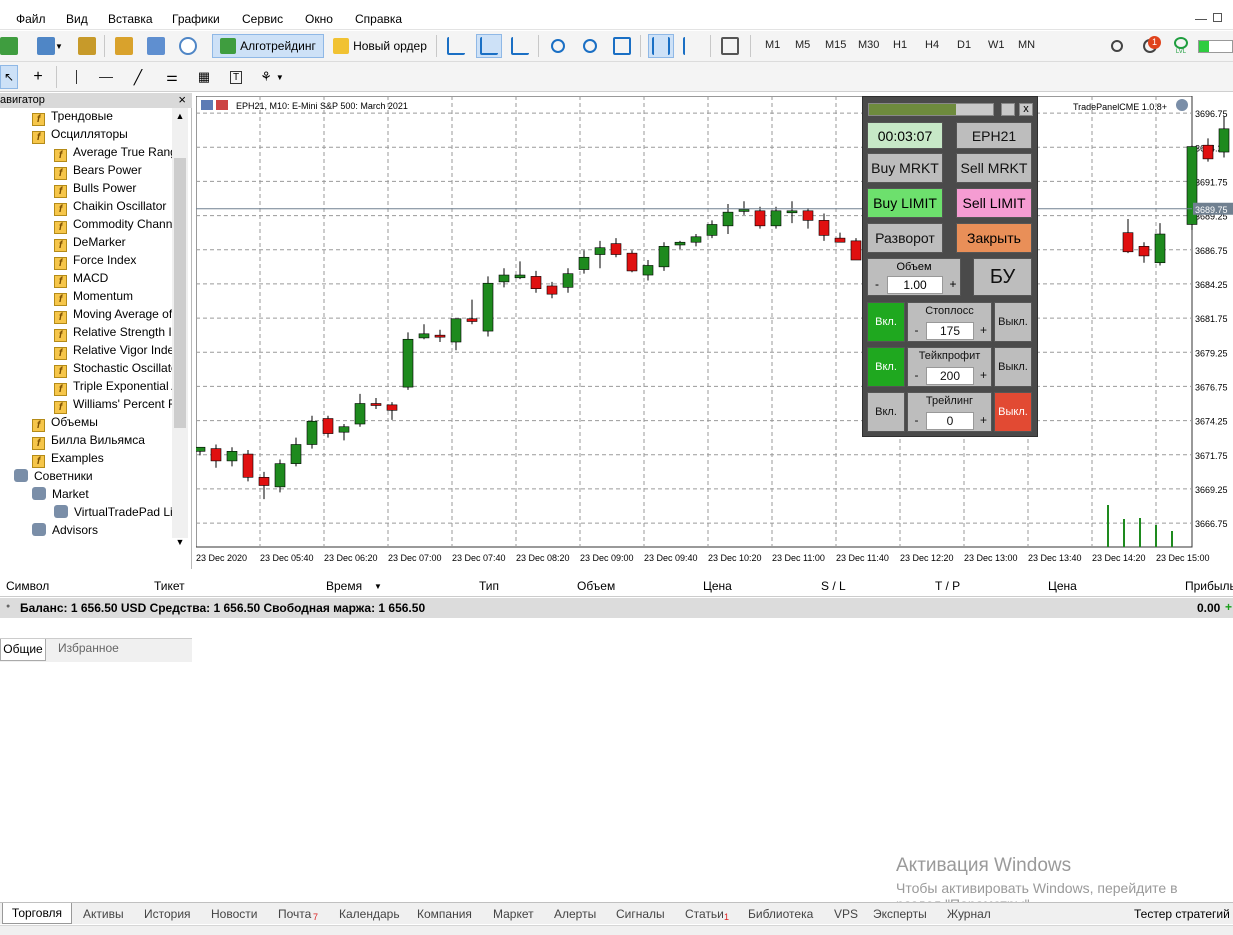 The image size is (1233, 935). I want to click on navigator-indicator-item: f Bulls Power, so click(113, 190).